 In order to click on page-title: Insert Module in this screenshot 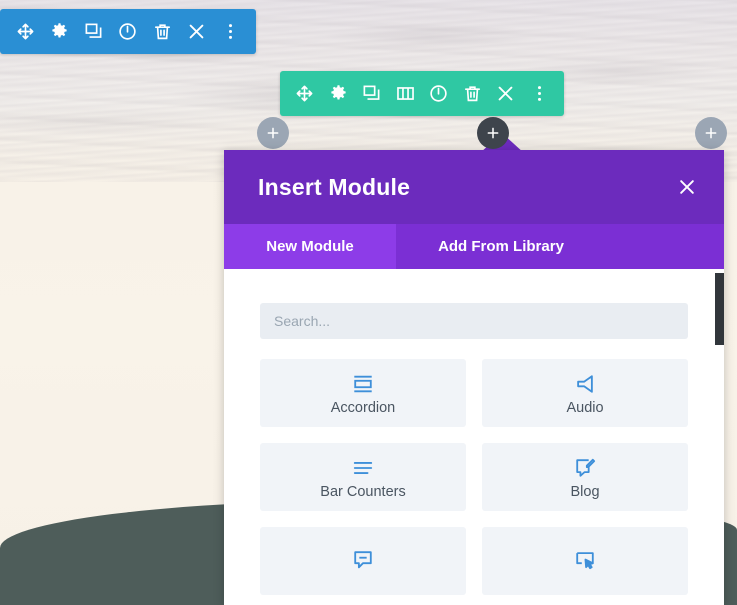, I will do `click(334, 186)`.